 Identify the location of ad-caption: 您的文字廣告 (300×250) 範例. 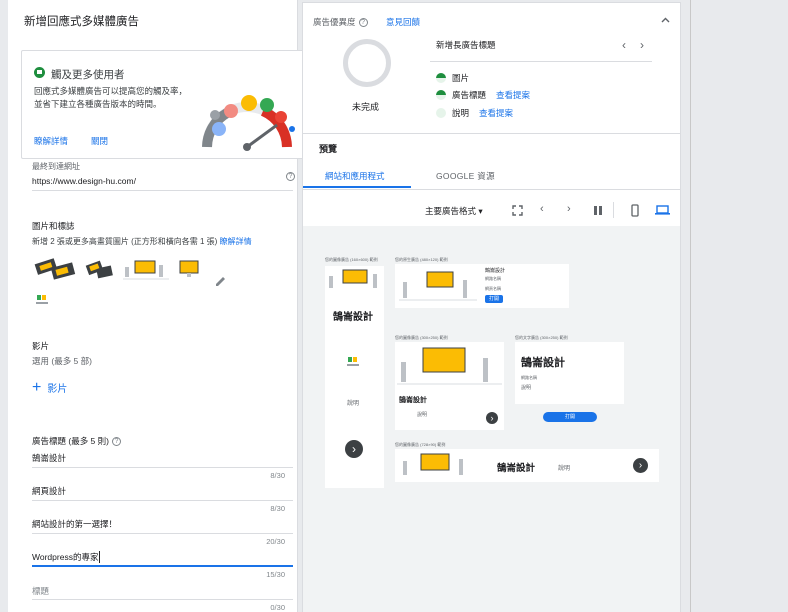
(541, 337).